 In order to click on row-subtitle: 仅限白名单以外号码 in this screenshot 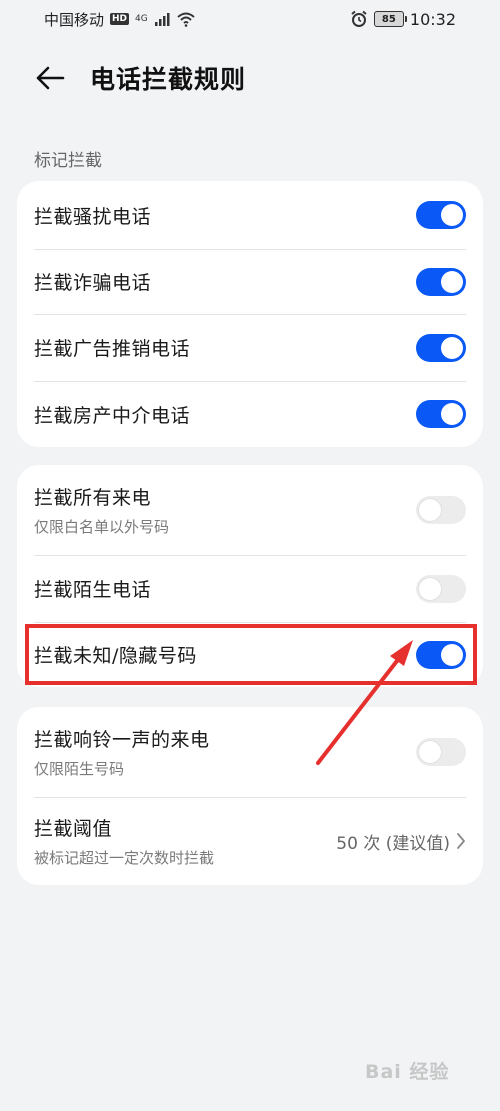, I will do `click(102, 527)`.